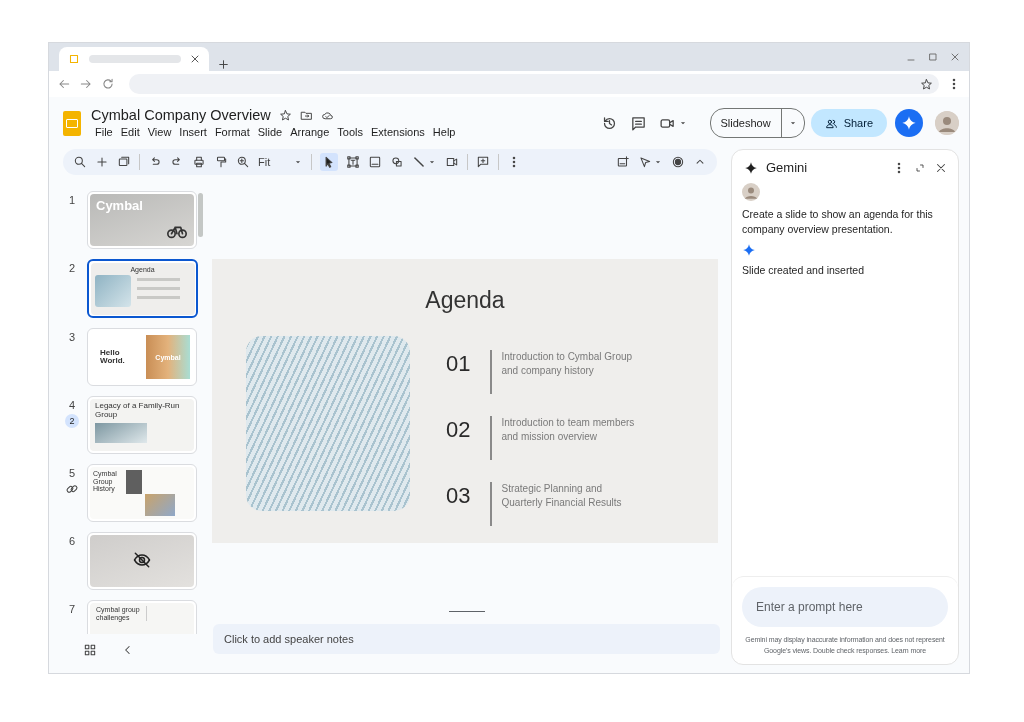  I want to click on star-icon, so click(285, 115).